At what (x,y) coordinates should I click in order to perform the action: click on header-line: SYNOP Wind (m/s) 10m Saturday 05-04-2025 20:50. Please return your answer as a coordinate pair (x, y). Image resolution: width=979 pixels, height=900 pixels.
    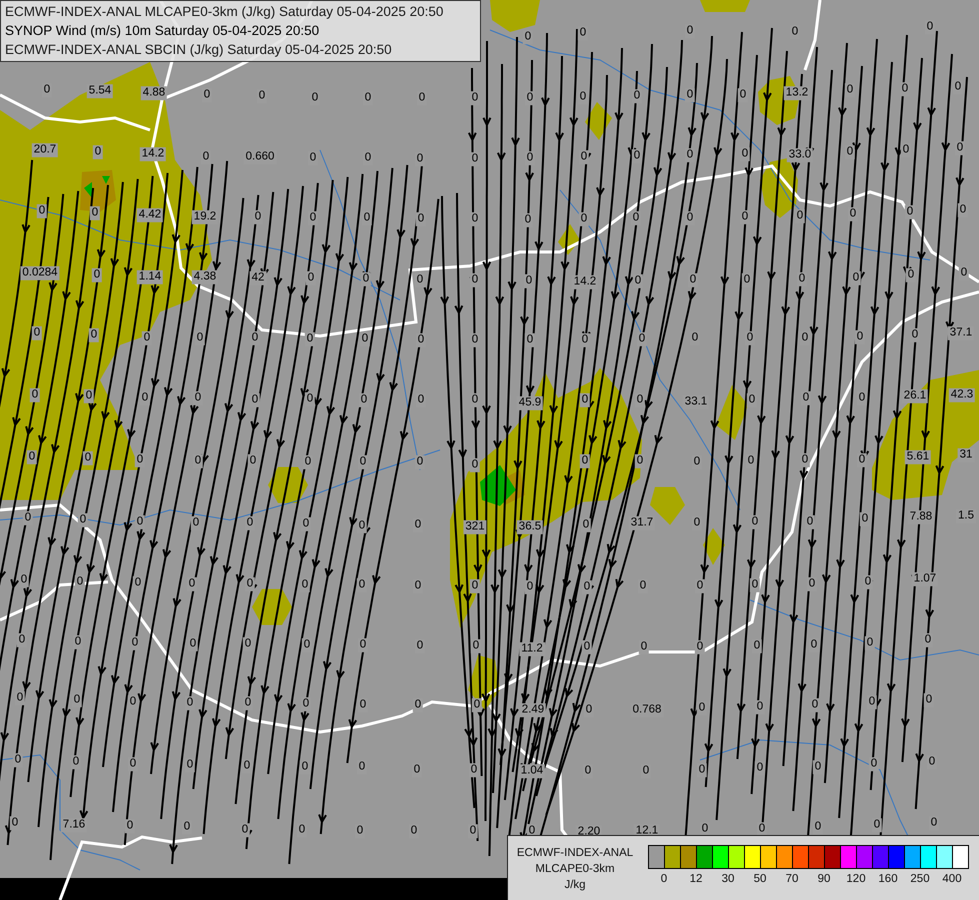
    Looking at the image, I should click on (162, 30).